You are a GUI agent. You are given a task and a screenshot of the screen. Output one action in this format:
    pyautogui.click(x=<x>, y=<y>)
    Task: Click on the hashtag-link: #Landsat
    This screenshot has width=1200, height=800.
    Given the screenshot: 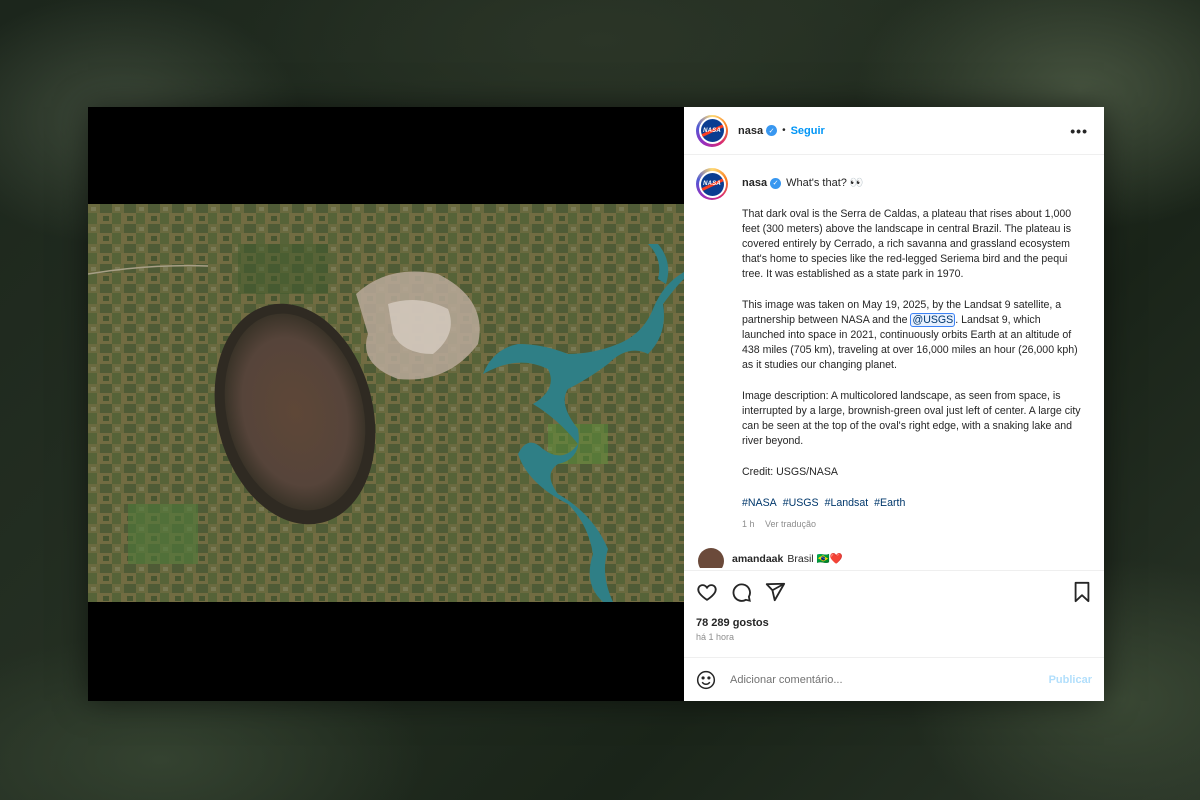 What is the action you would take?
    pyautogui.click(x=847, y=503)
    